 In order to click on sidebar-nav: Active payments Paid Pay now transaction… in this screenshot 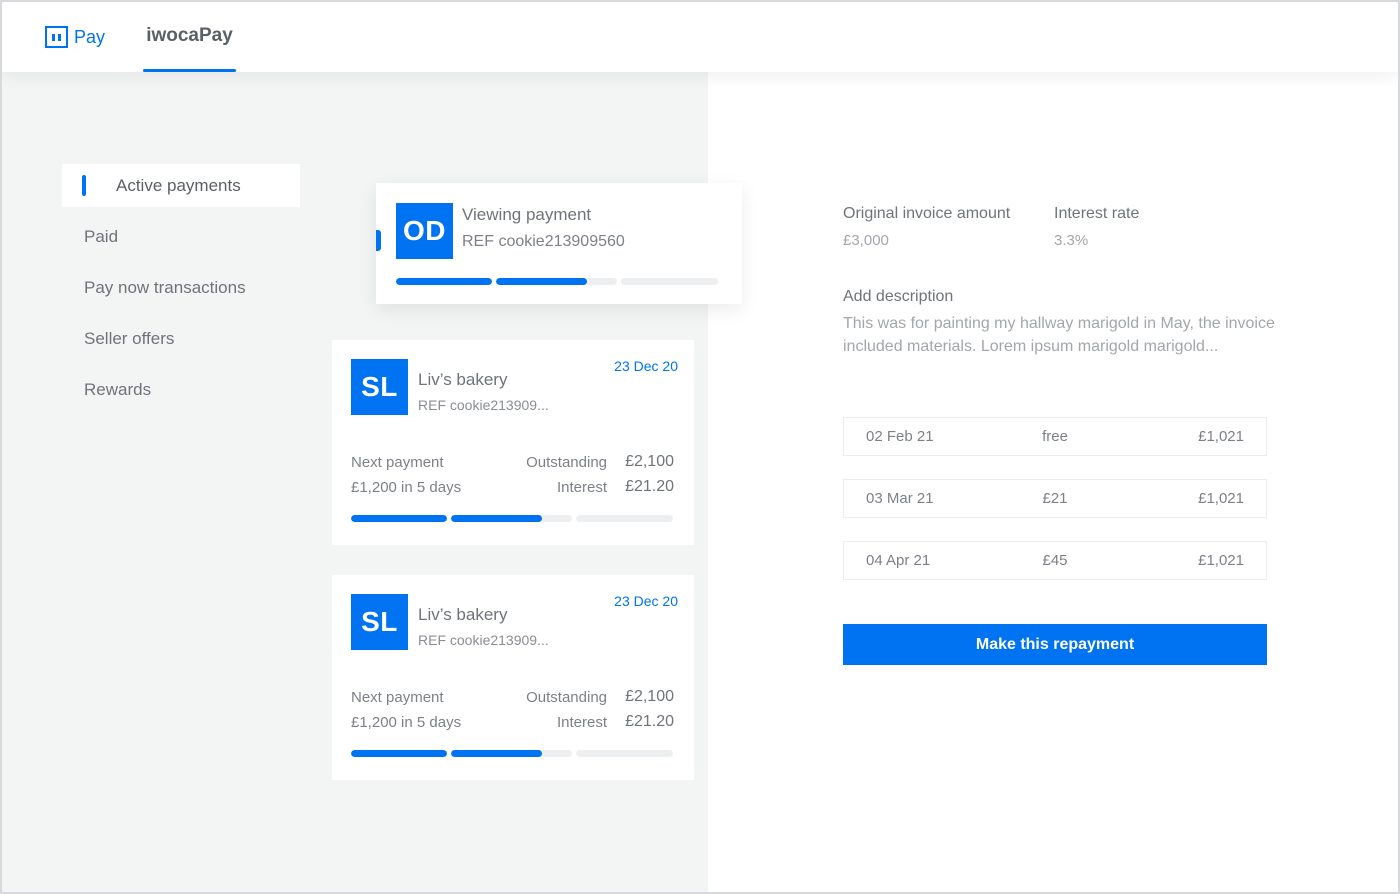, I will do `click(181, 291)`.